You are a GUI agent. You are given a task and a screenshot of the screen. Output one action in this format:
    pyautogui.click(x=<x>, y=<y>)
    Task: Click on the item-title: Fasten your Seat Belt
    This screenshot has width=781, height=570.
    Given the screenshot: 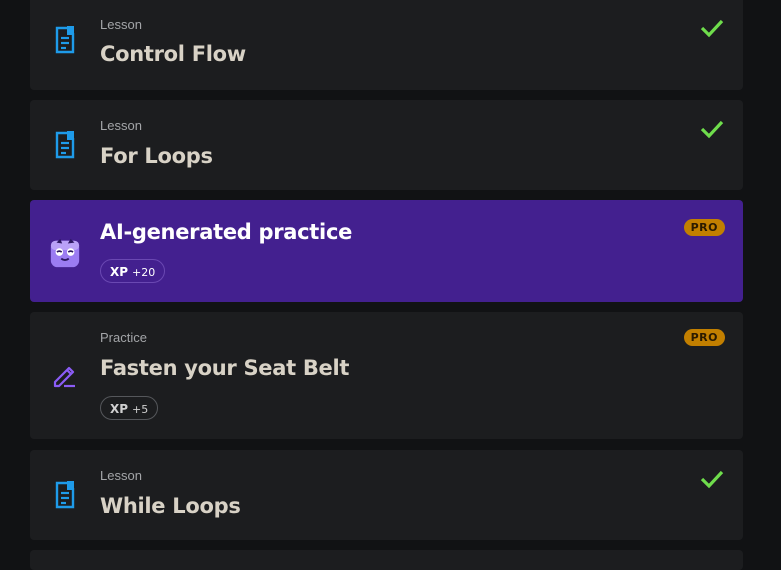 What is the action you would take?
    pyautogui.click(x=225, y=368)
    